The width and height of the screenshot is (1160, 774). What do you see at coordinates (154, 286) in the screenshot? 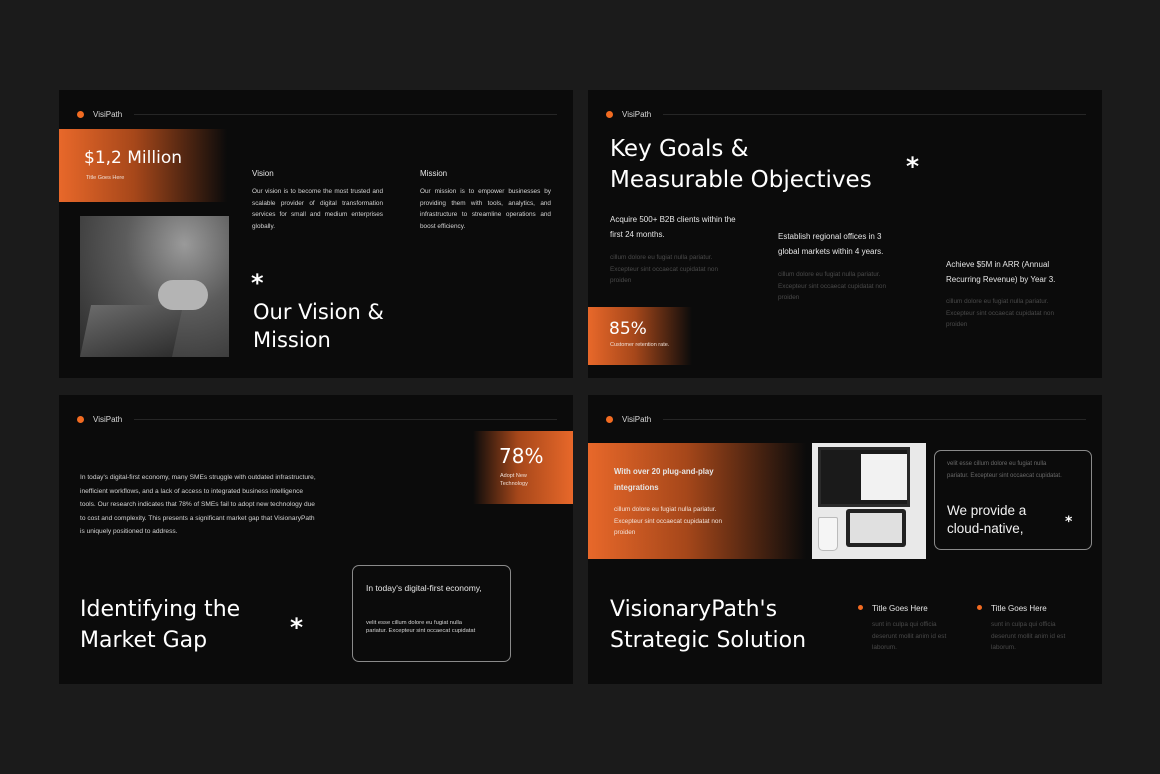
I see `person-laptop-photo` at bounding box center [154, 286].